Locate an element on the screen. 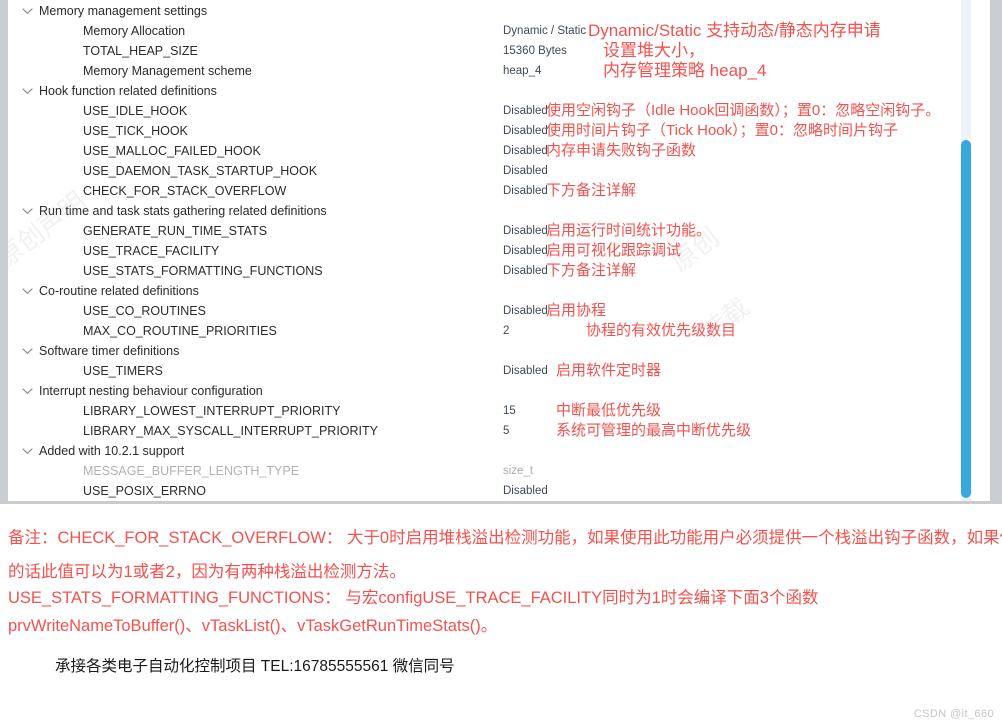  annotation-text: 内存申请失败钩子函数 is located at coordinates (621, 150).